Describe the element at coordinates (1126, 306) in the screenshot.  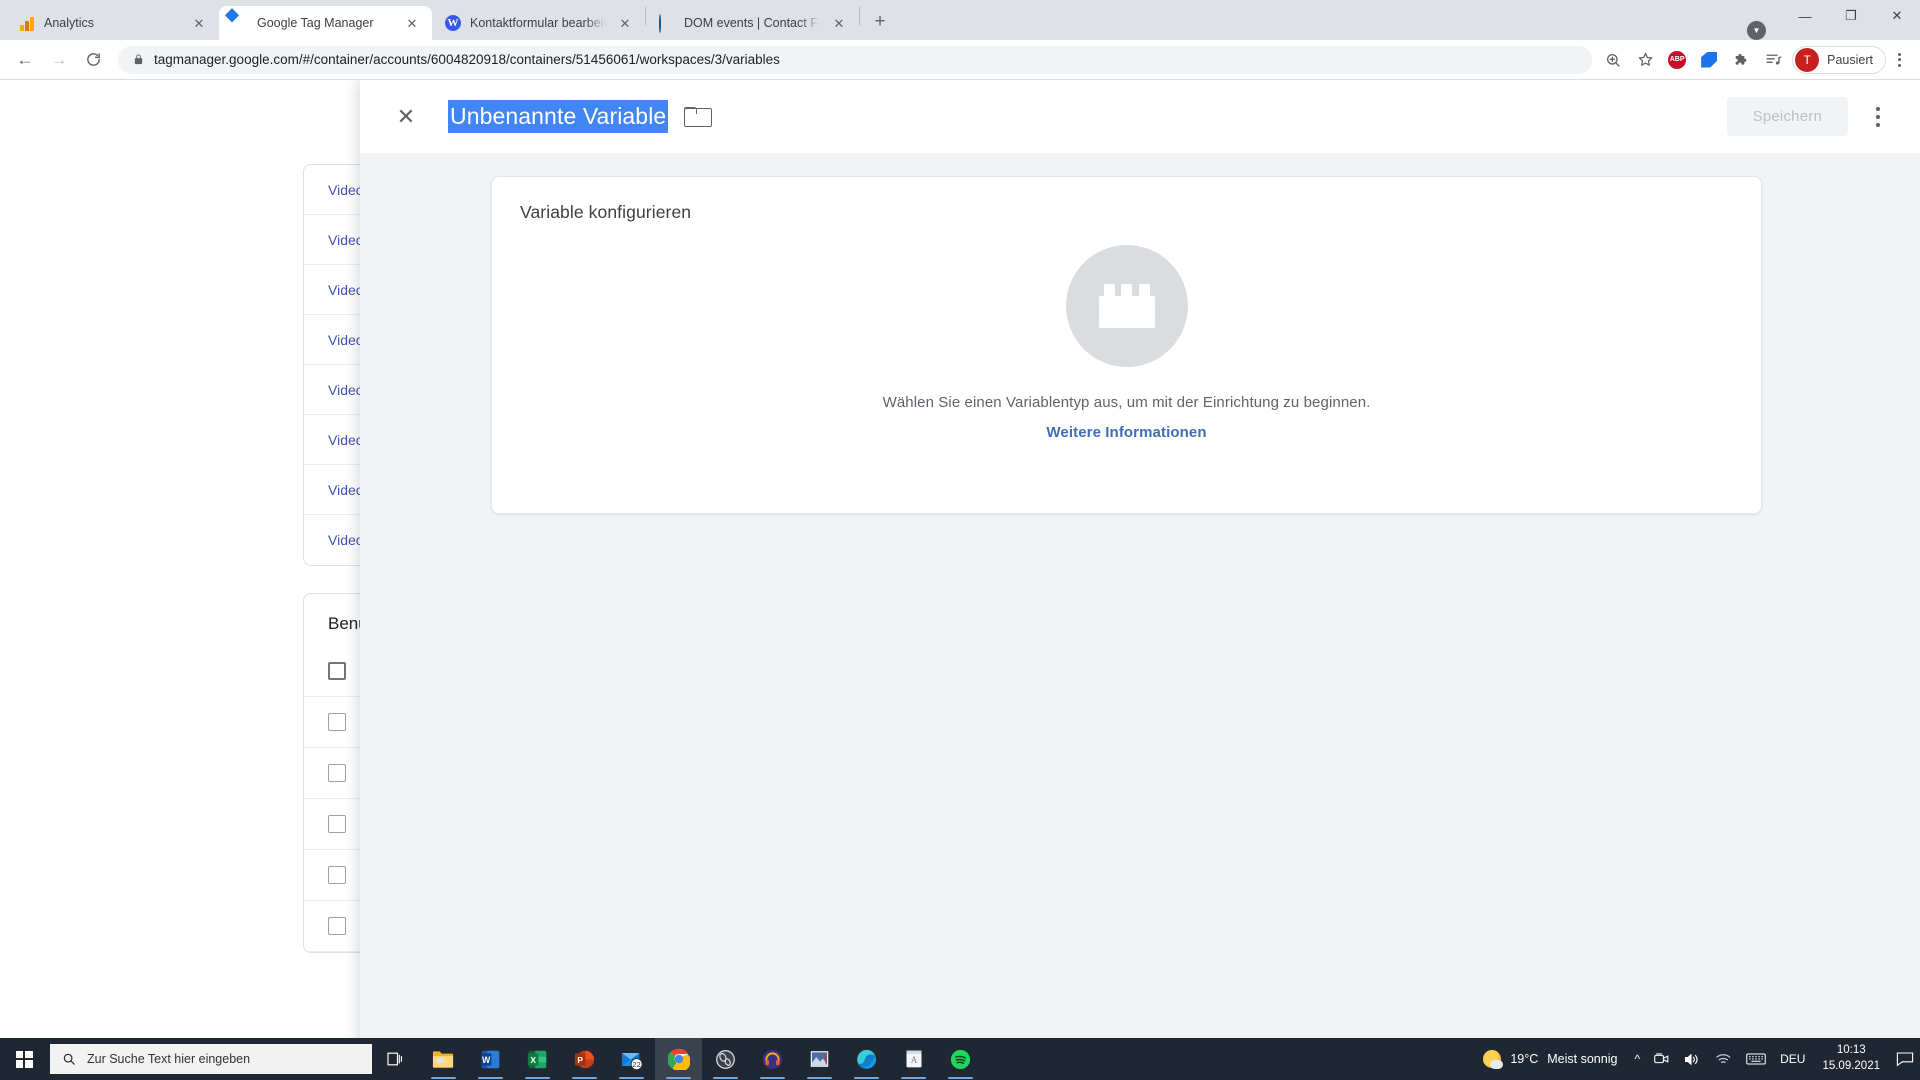
I see `variable-brick-icon` at that location.